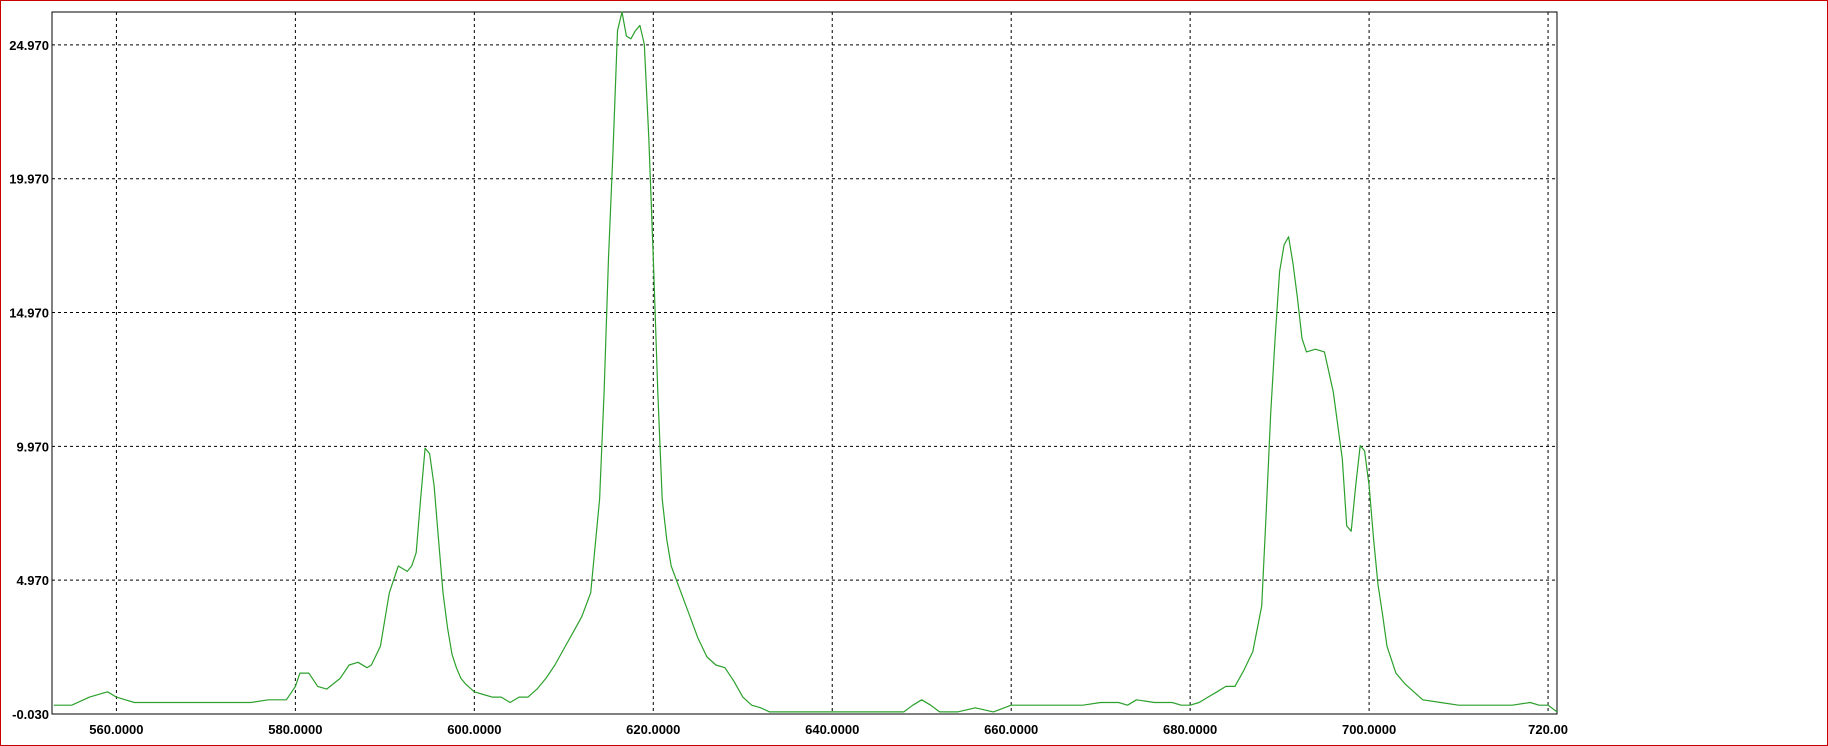 Image resolution: width=1828 pixels, height=746 pixels. What do you see at coordinates (29, 179) in the screenshot?
I see `y-tick-label: 19.970` at bounding box center [29, 179].